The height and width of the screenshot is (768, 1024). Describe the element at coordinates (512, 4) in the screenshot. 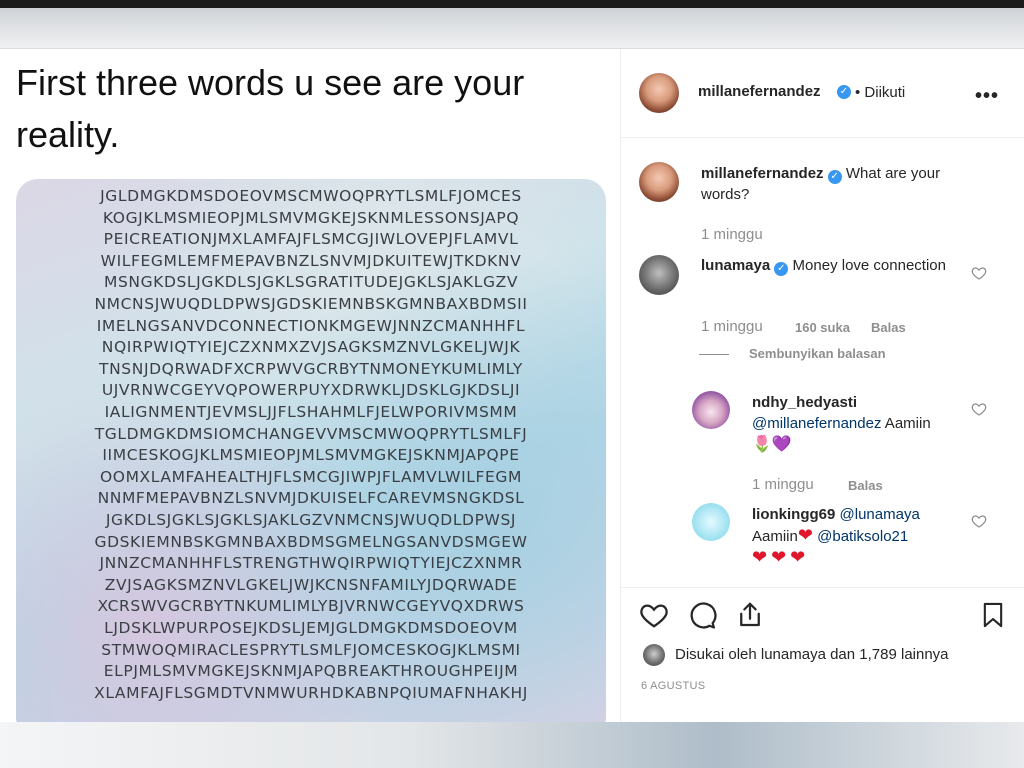

I see `top-bar` at that location.